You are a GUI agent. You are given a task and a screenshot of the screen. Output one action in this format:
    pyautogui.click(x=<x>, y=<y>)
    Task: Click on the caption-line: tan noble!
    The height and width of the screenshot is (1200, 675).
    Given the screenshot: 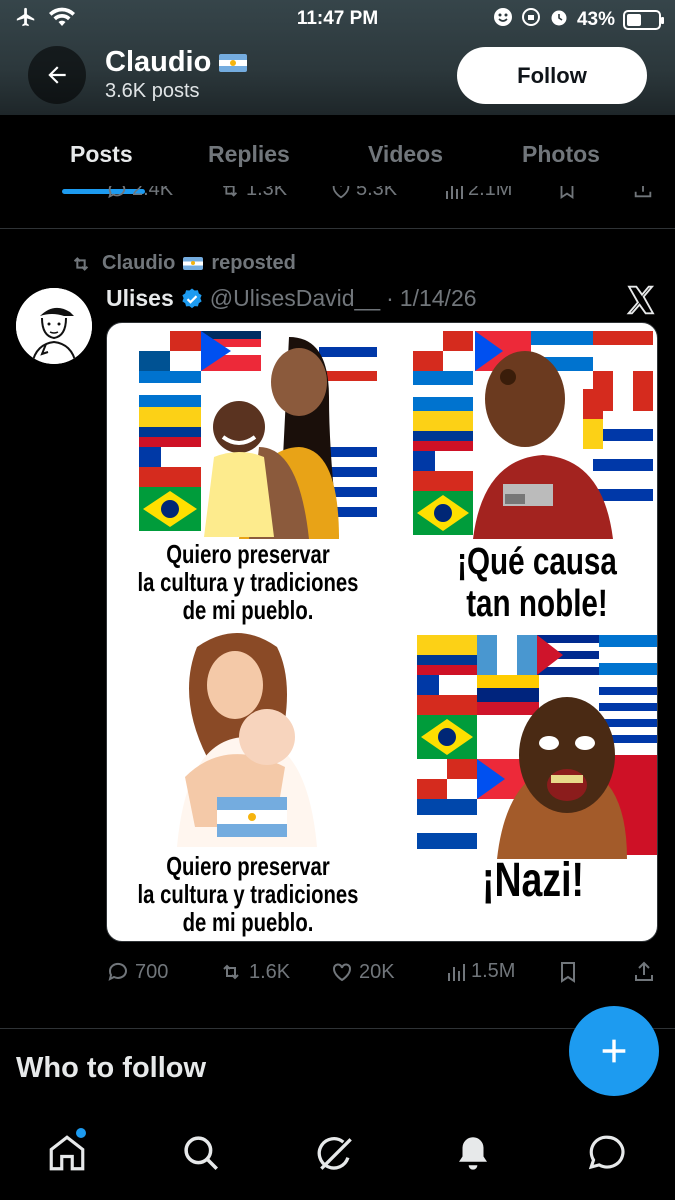 What is the action you would take?
    pyautogui.click(x=537, y=604)
    